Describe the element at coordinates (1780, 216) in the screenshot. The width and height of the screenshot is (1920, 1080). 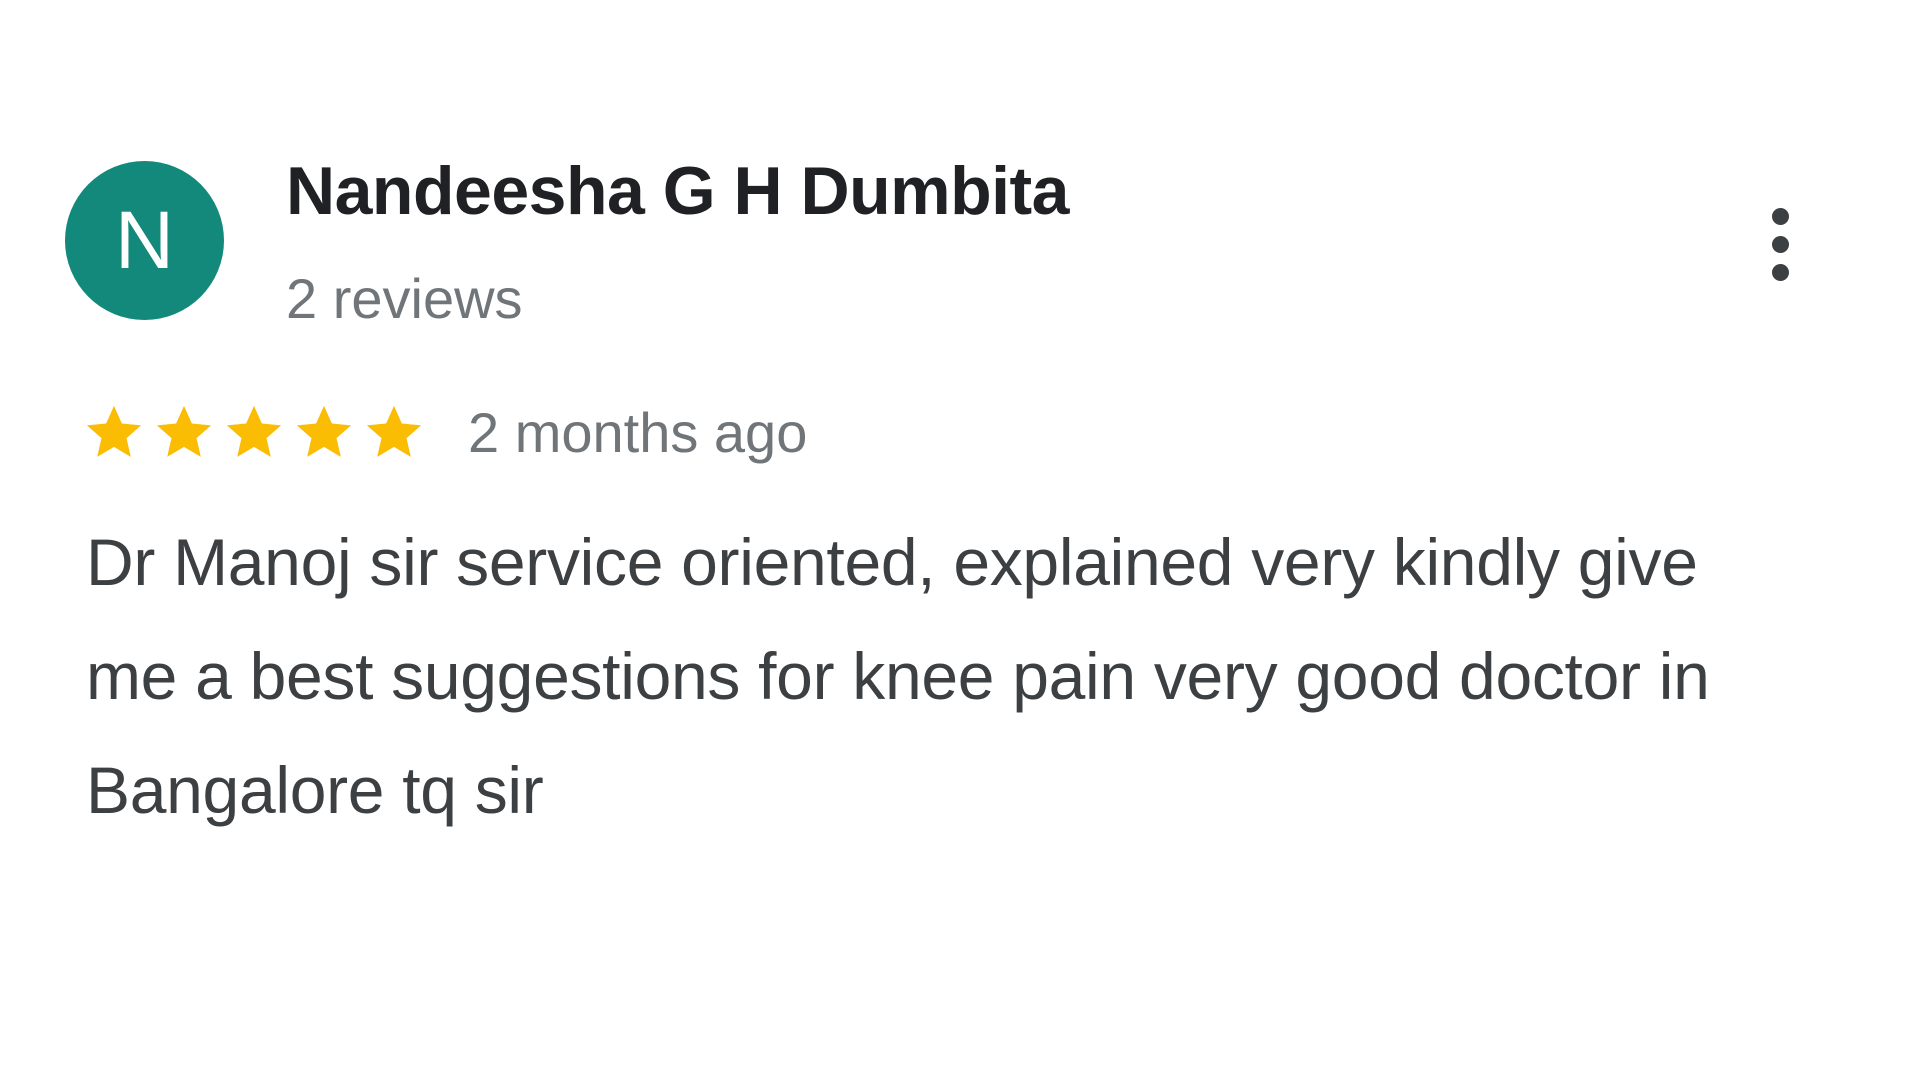
I see `more-vert-icon` at that location.